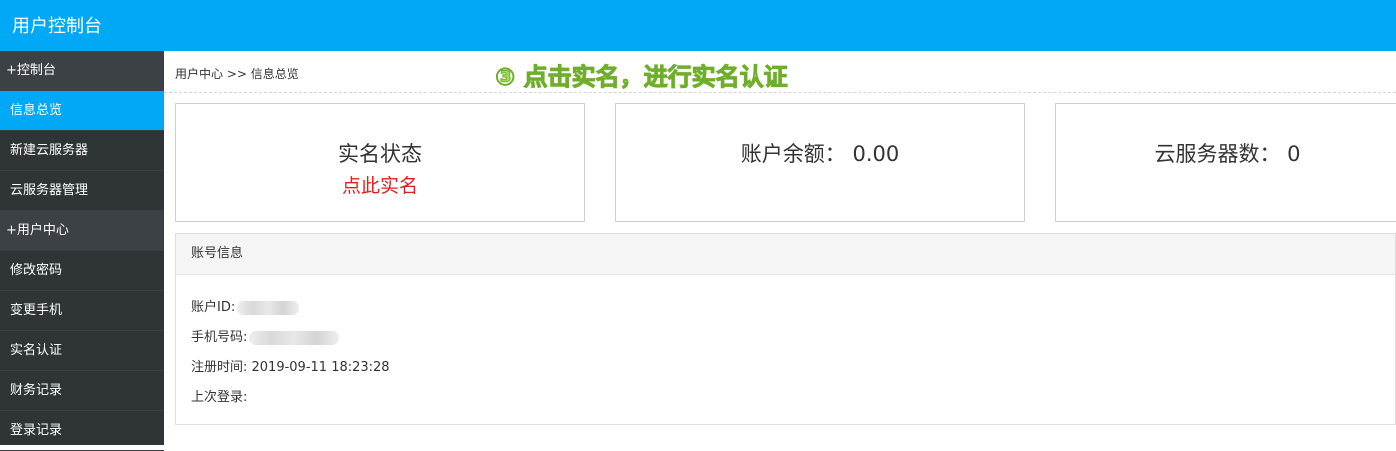 The width and height of the screenshot is (1396, 451). I want to click on account-balance: 账户余额： 0.00, so click(820, 154).